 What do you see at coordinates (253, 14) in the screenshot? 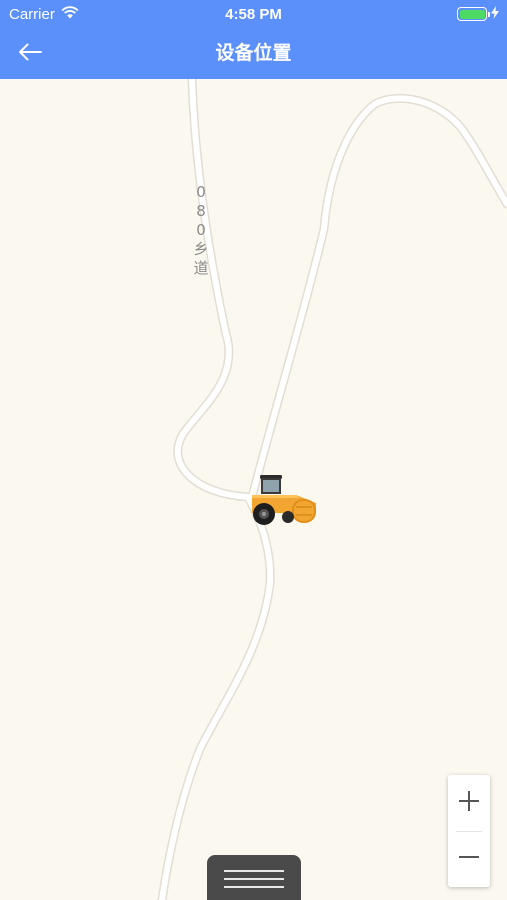
I see `status-bar: Carrier 4:58 PM` at bounding box center [253, 14].